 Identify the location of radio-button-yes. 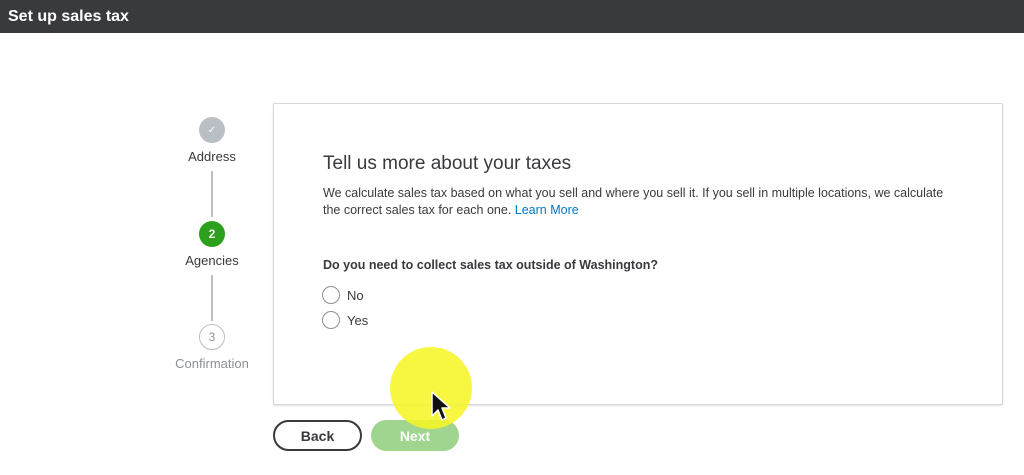
(331, 320).